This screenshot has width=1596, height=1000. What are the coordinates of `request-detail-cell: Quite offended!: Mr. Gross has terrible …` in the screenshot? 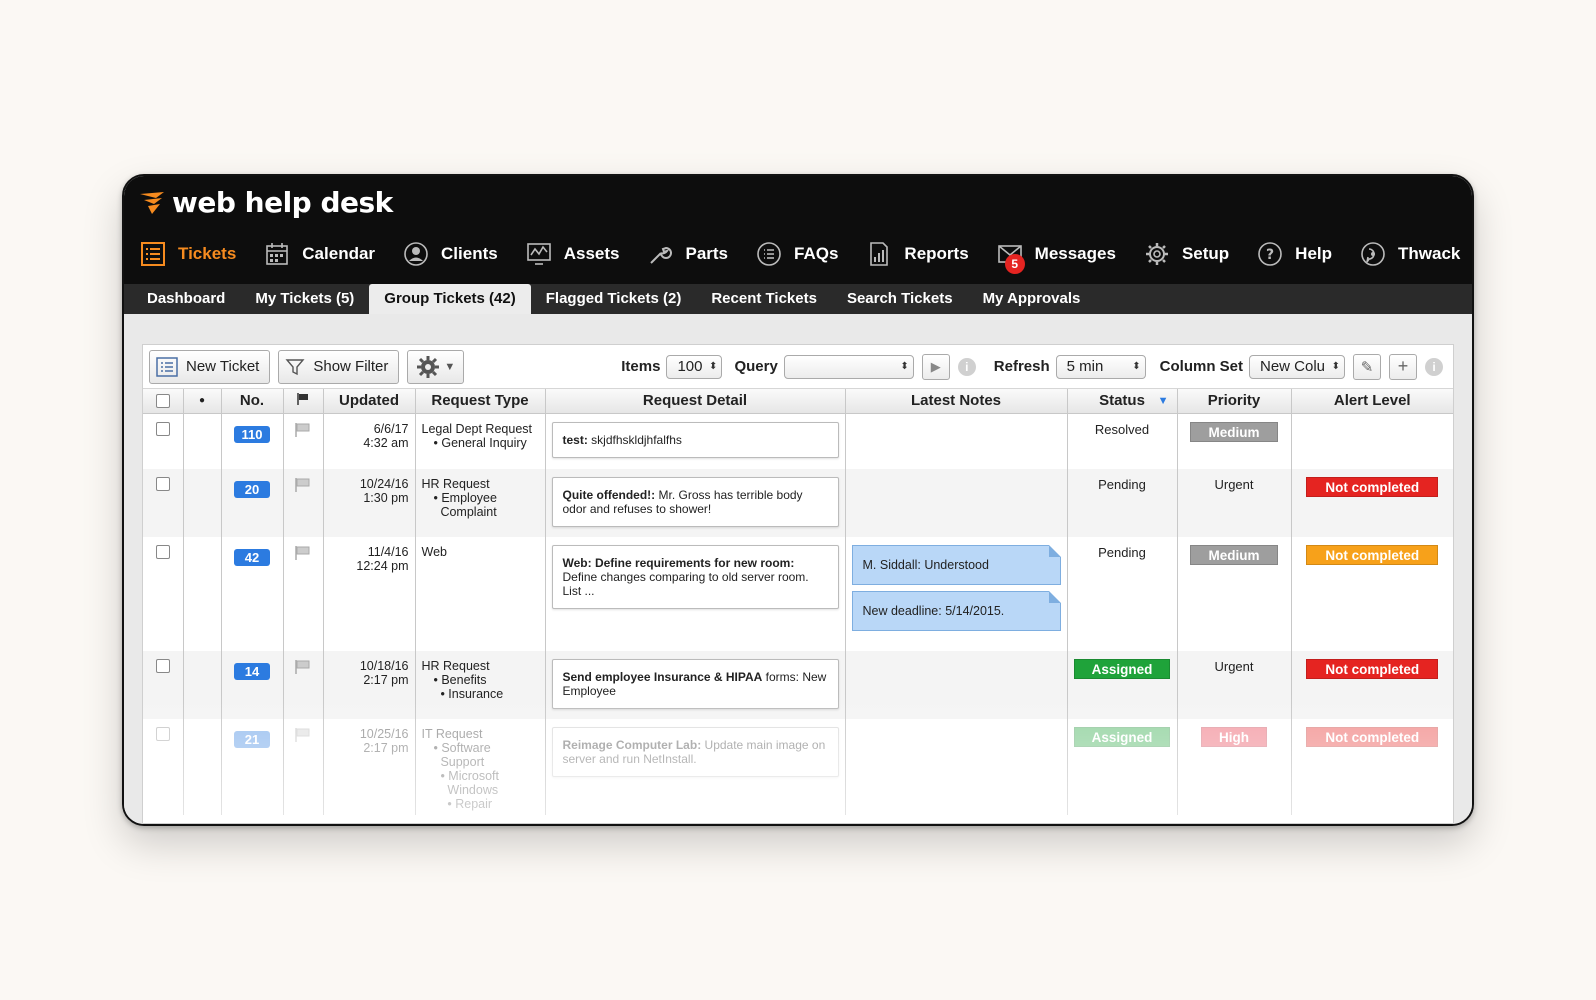 It's located at (695, 503).